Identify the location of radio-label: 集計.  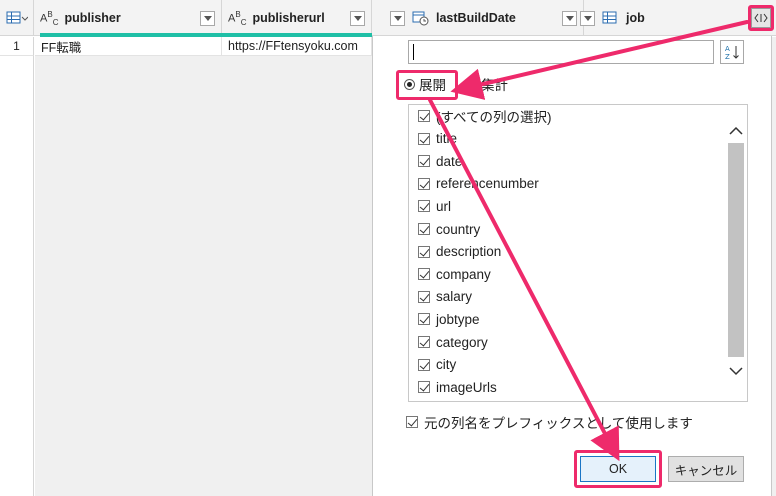
(494, 85).